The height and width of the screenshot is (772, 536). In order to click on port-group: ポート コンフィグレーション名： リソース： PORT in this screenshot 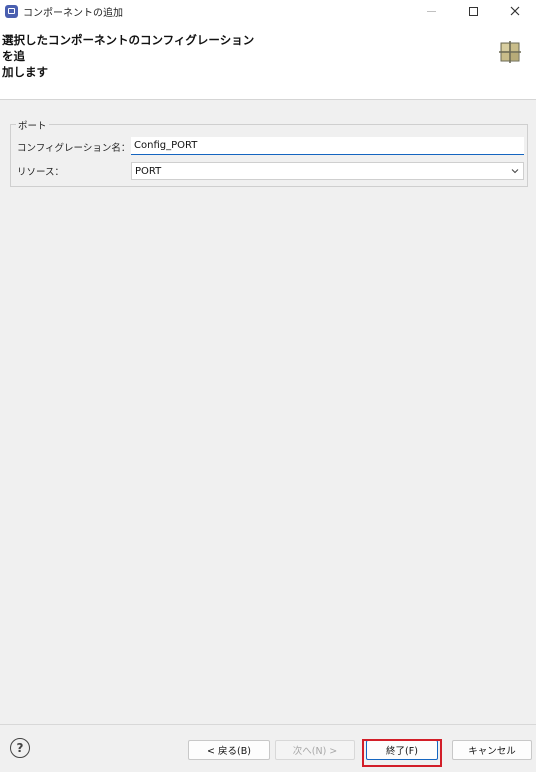, I will do `click(269, 152)`.